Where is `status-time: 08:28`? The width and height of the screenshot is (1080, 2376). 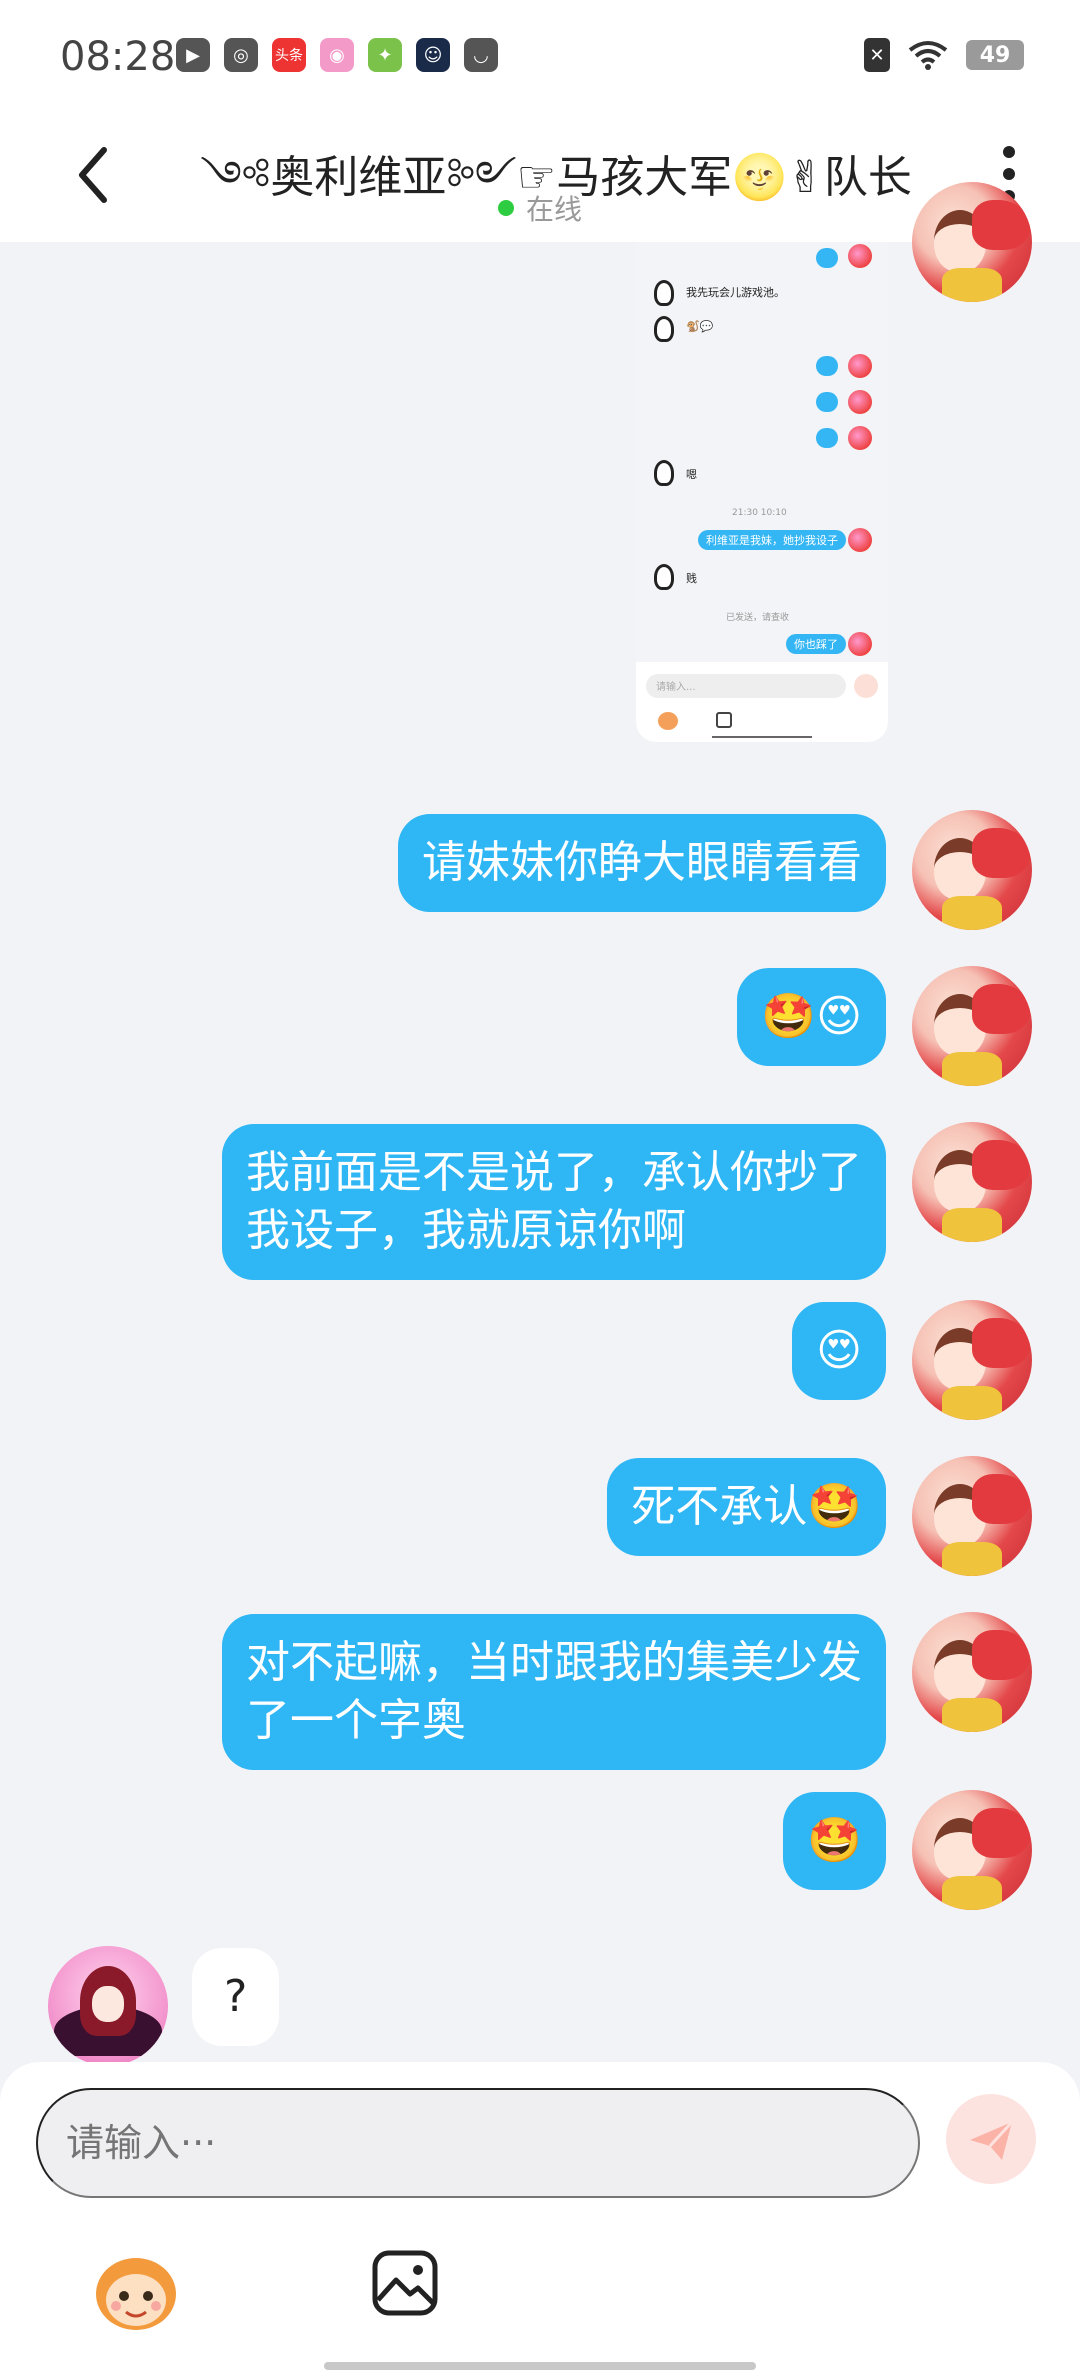 status-time: 08:28 is located at coordinates (118, 57).